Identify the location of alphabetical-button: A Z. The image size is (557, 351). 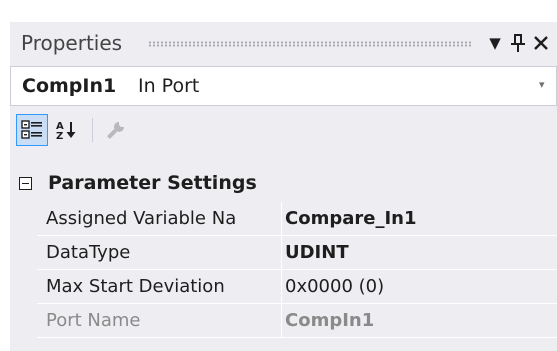
(66, 130).